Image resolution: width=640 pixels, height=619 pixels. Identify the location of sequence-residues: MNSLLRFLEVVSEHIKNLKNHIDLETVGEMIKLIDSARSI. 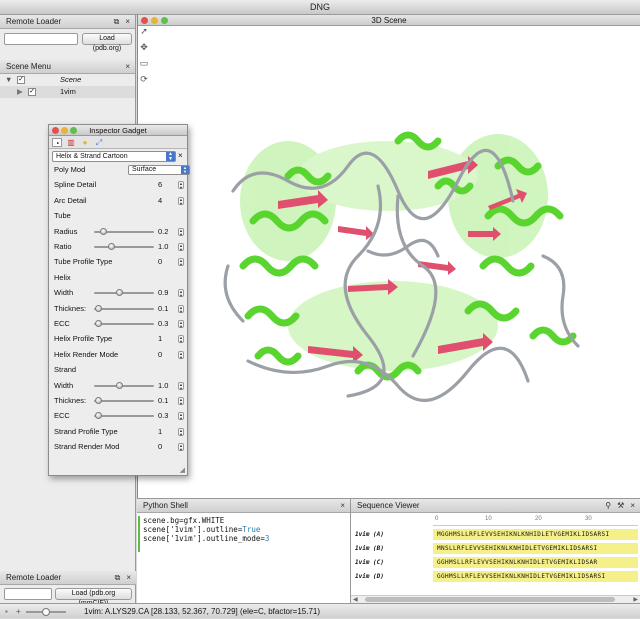
(535, 548).